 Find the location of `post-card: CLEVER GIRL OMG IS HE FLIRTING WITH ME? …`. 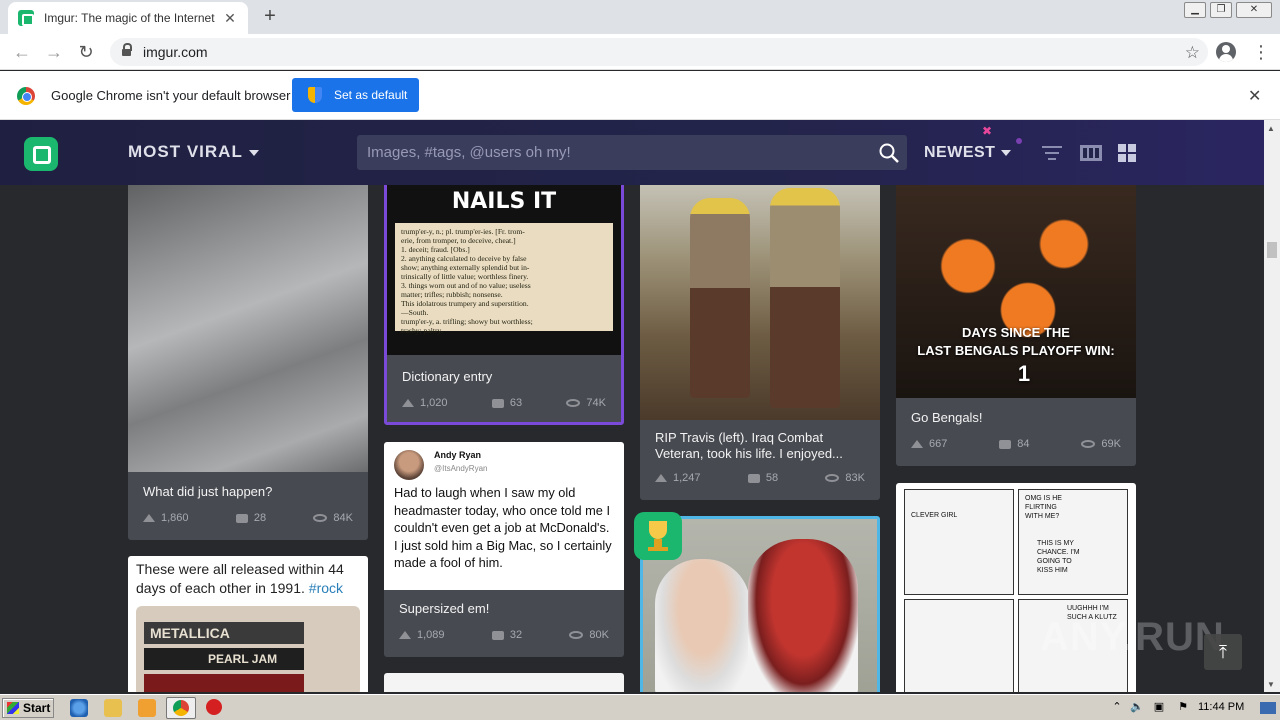

post-card: CLEVER GIRL OMG IS HE FLIRTING WITH ME? … is located at coordinates (1016, 587).